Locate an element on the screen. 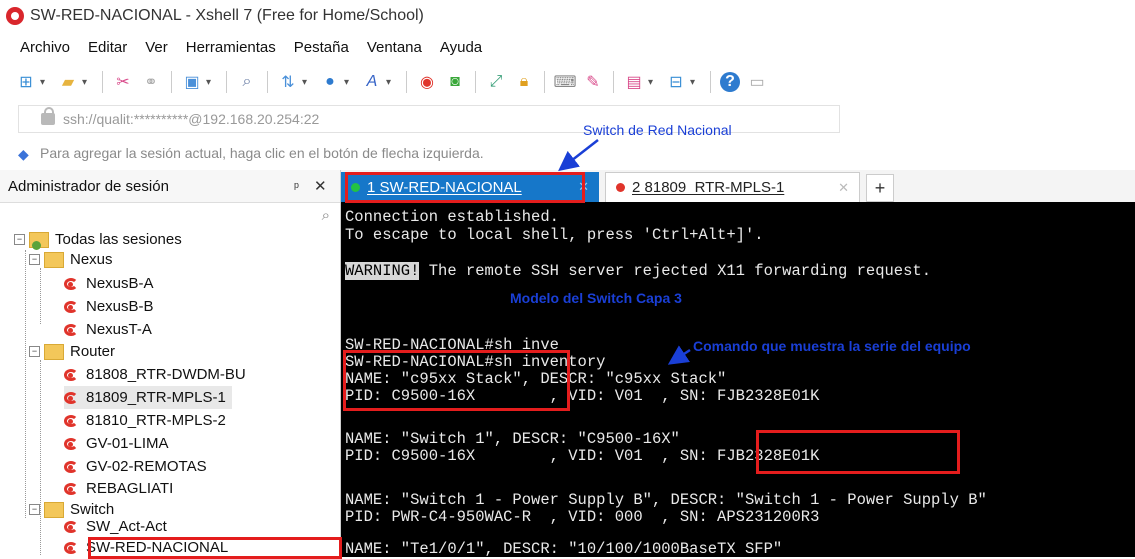 The width and height of the screenshot is (1135, 559). session-label: NexusT-A is located at coordinates (119, 329).